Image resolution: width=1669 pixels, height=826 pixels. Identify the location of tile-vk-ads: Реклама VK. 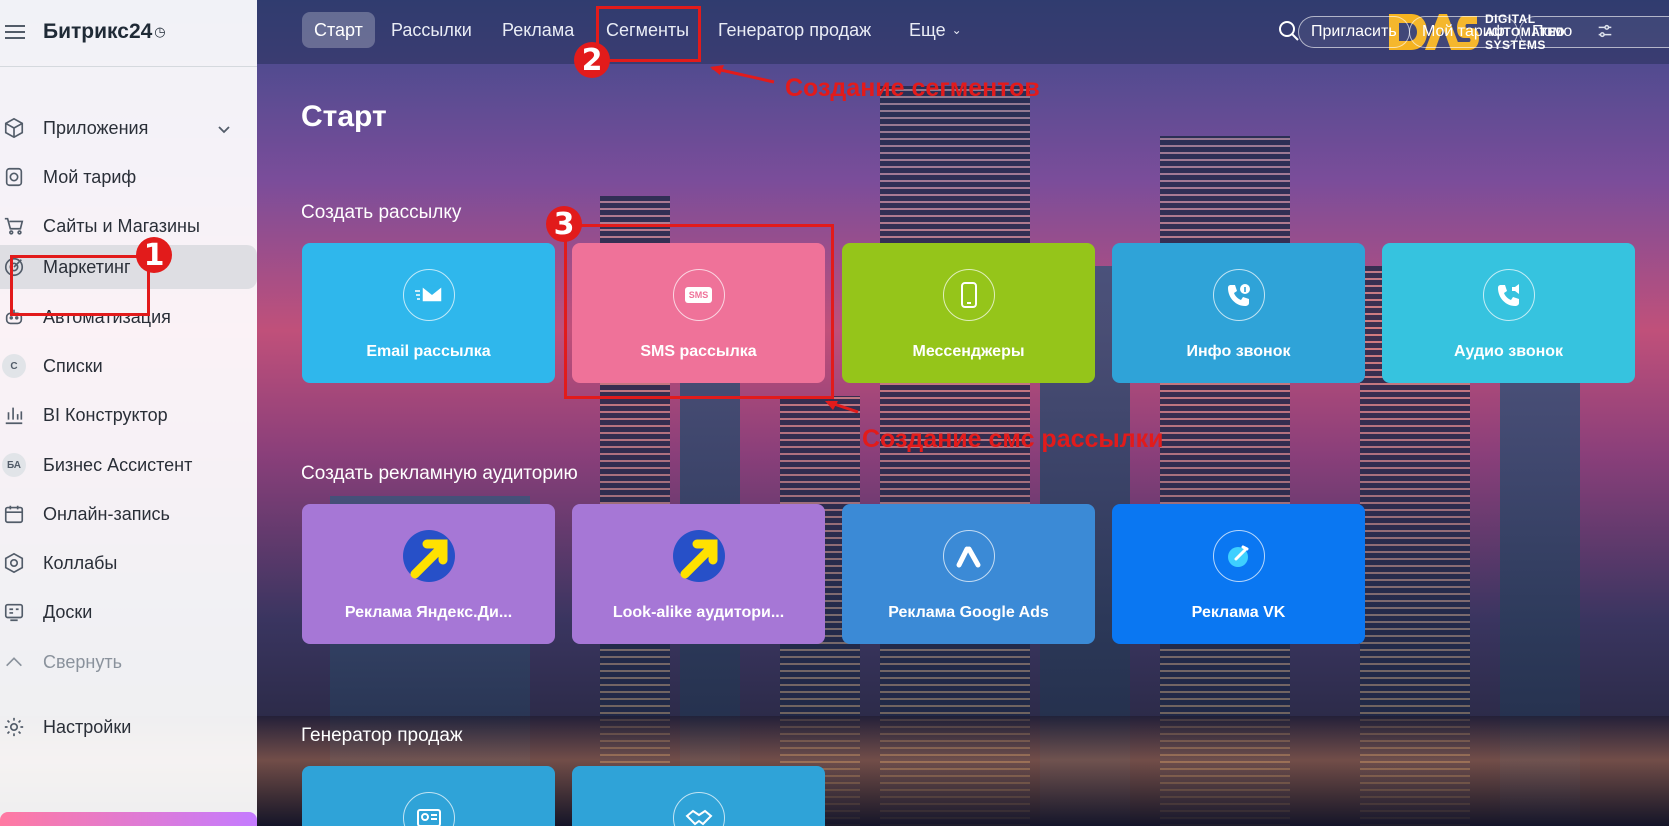
(1238, 574).